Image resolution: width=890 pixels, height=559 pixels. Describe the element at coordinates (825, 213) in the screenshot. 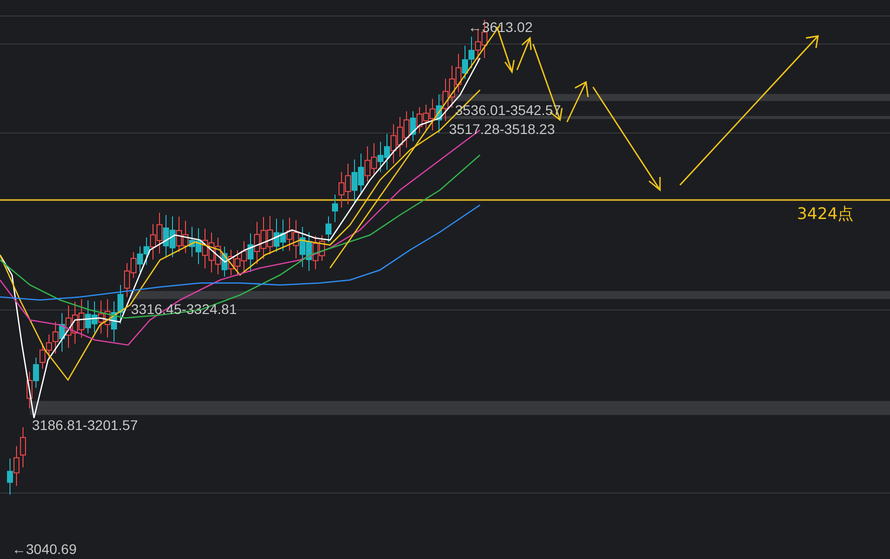

I see `level-label: 3424点` at that location.